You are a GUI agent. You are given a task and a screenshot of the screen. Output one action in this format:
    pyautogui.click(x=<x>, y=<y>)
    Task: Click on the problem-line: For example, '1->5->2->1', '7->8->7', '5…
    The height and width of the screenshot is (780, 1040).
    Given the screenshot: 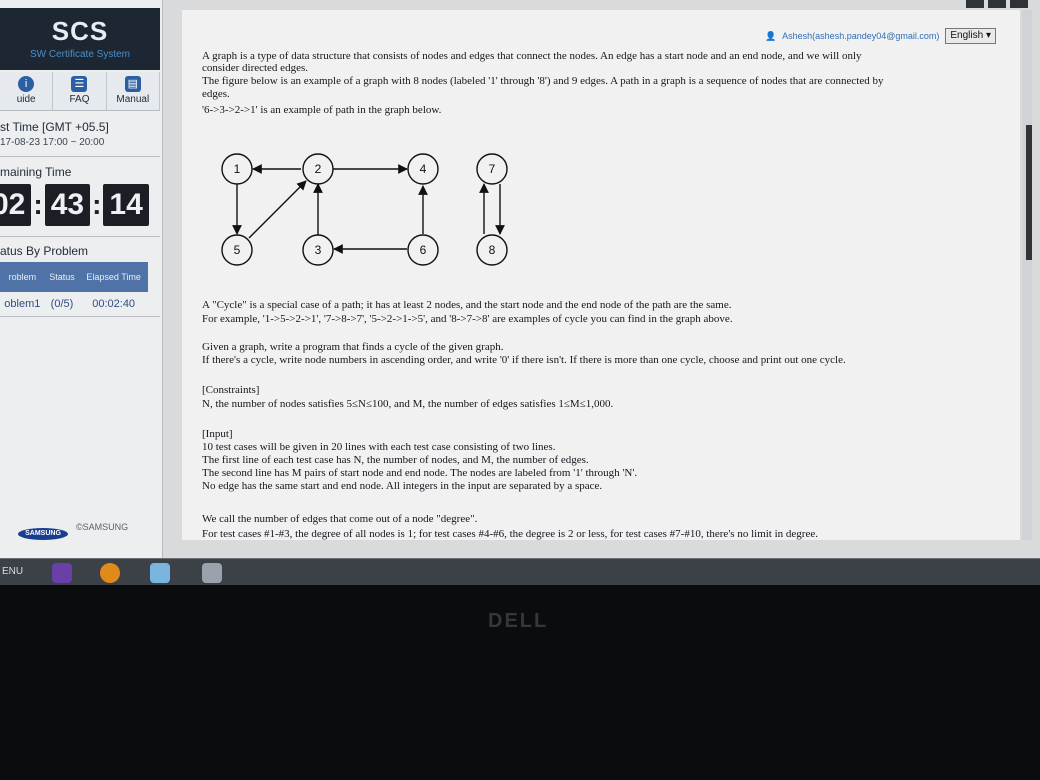 What is the action you would take?
    pyautogui.click(x=467, y=319)
    